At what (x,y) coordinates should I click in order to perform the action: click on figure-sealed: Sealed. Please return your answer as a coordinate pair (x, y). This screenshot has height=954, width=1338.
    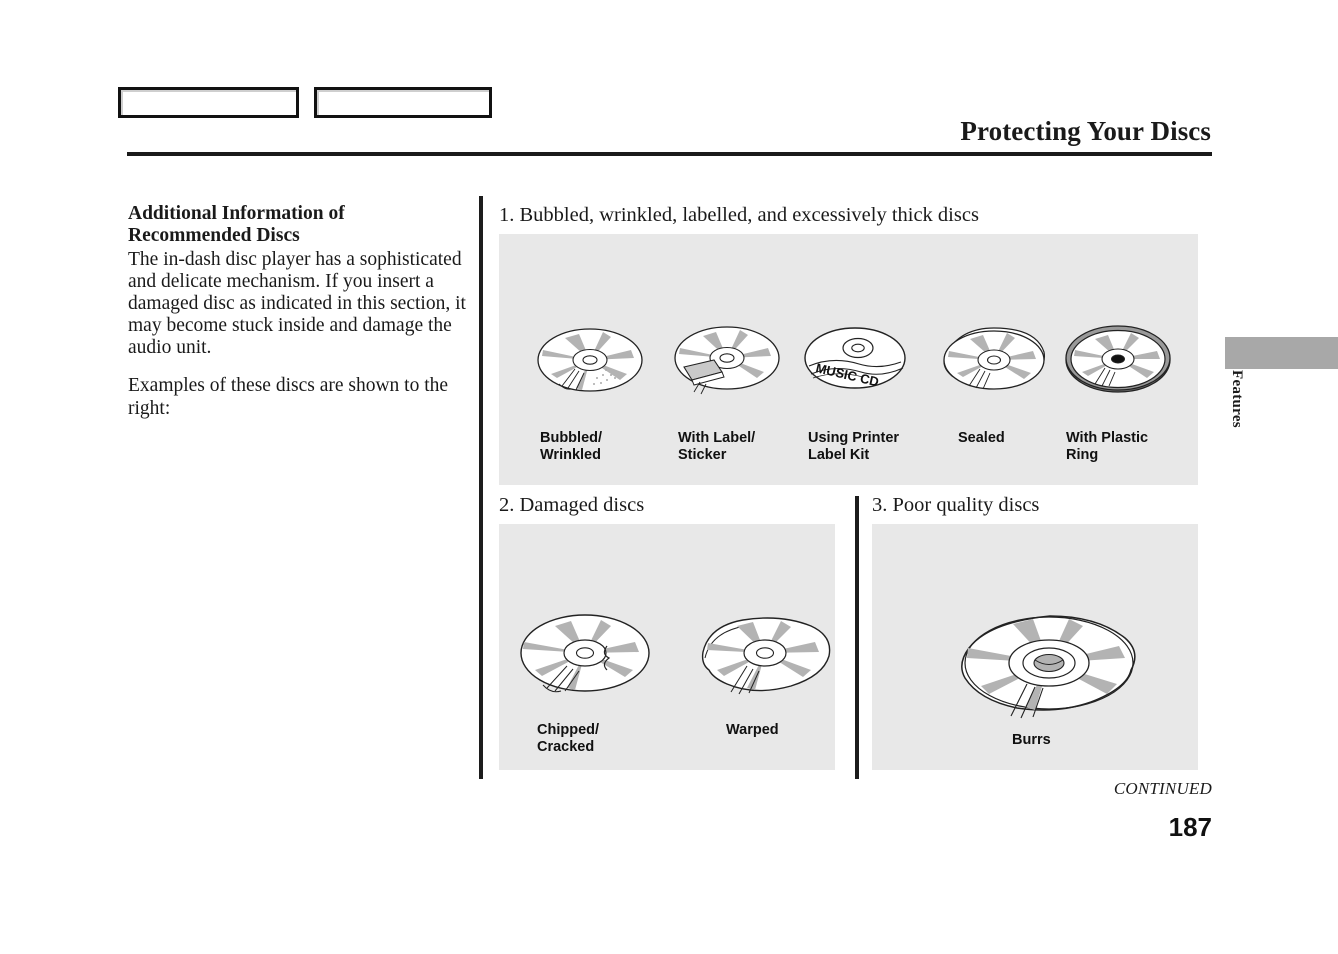
    Looking at the image, I should click on (994, 383).